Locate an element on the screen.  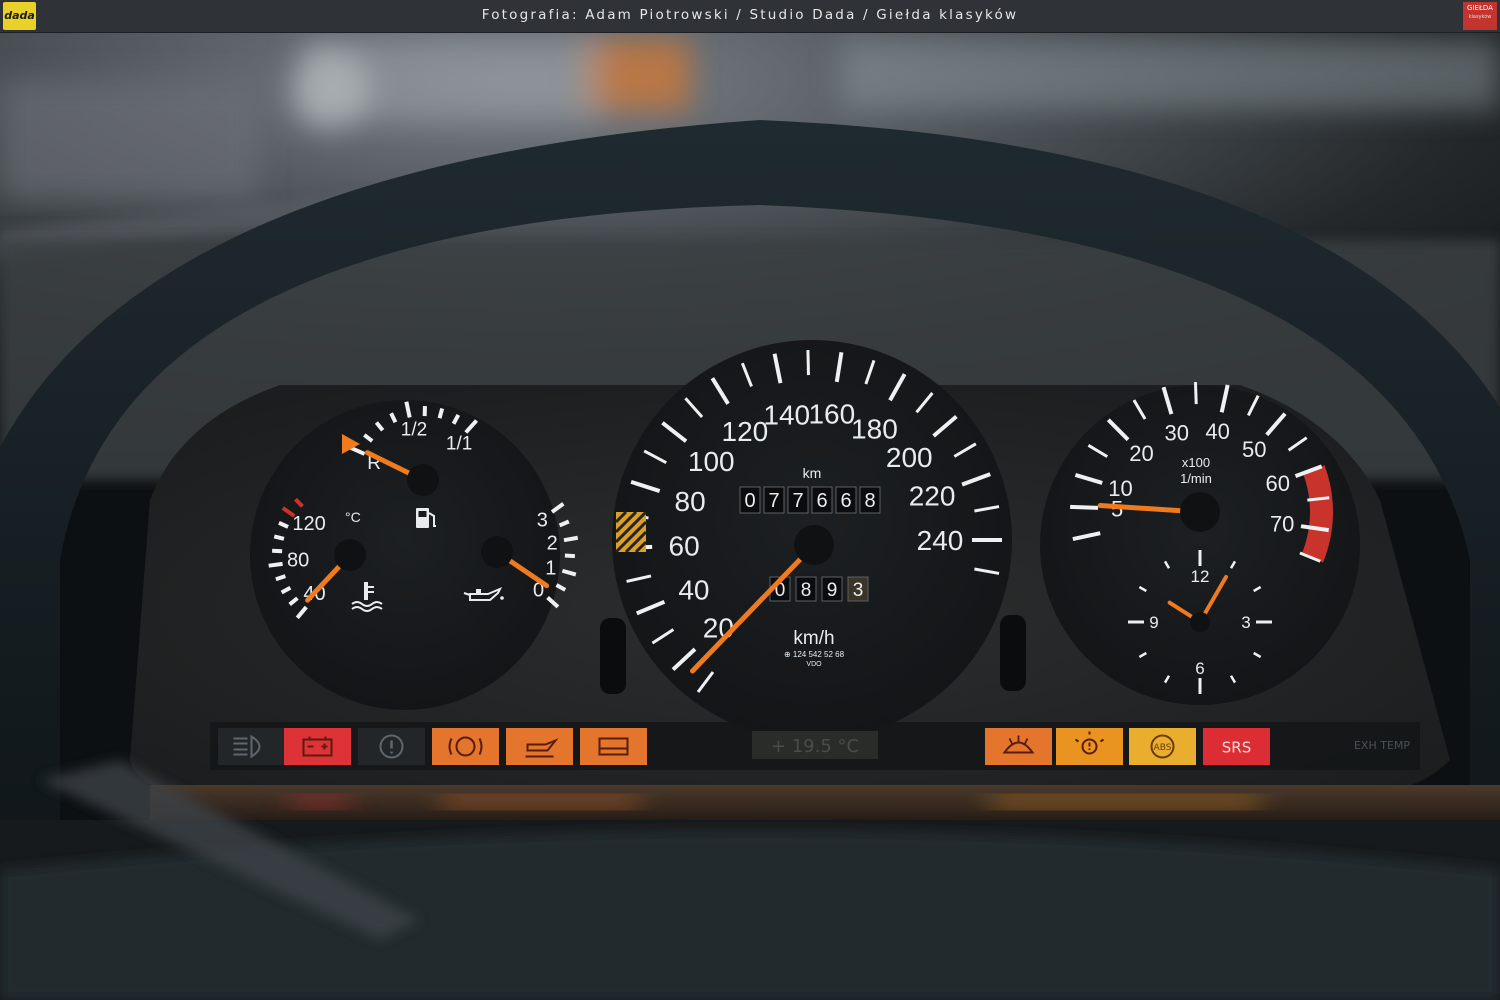
srs-label: SRS is located at coordinates (1236, 748).